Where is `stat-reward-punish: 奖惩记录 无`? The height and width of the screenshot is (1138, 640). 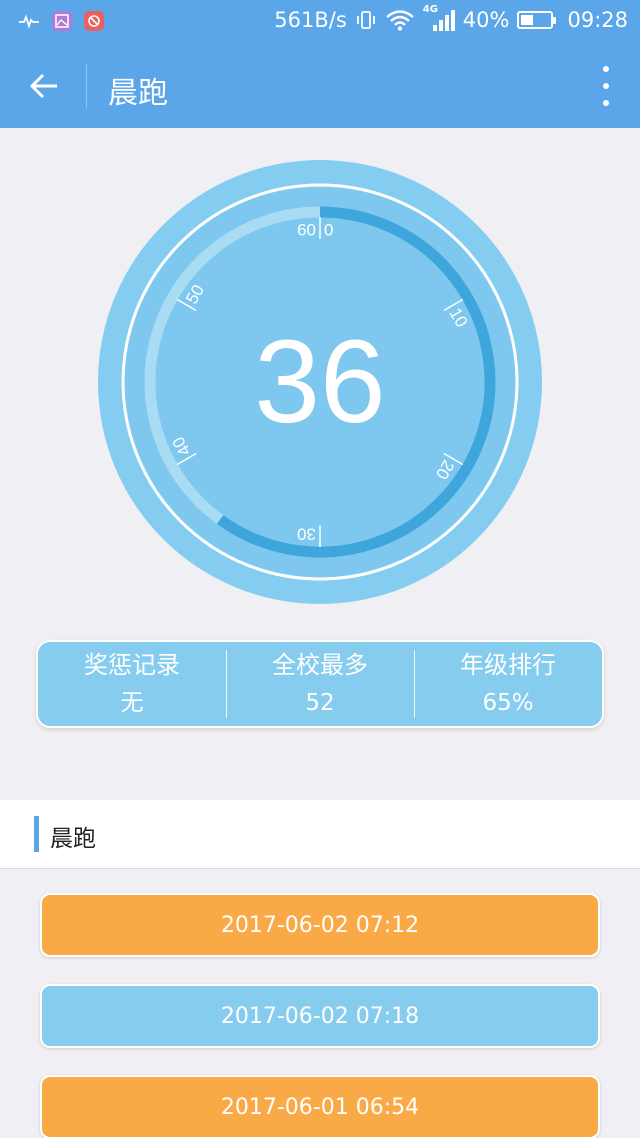 stat-reward-punish: 奖惩记录 无 is located at coordinates (132, 684).